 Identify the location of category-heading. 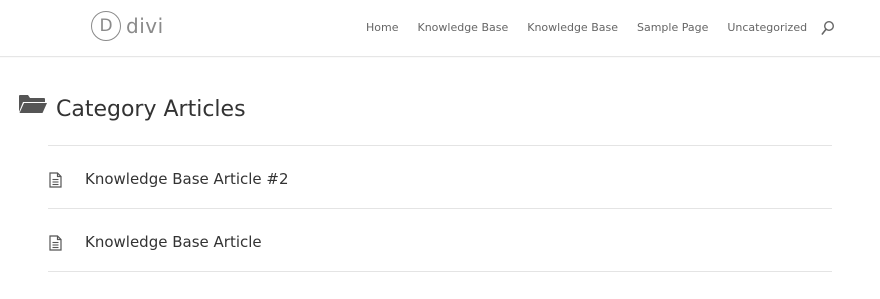
(33, 104).